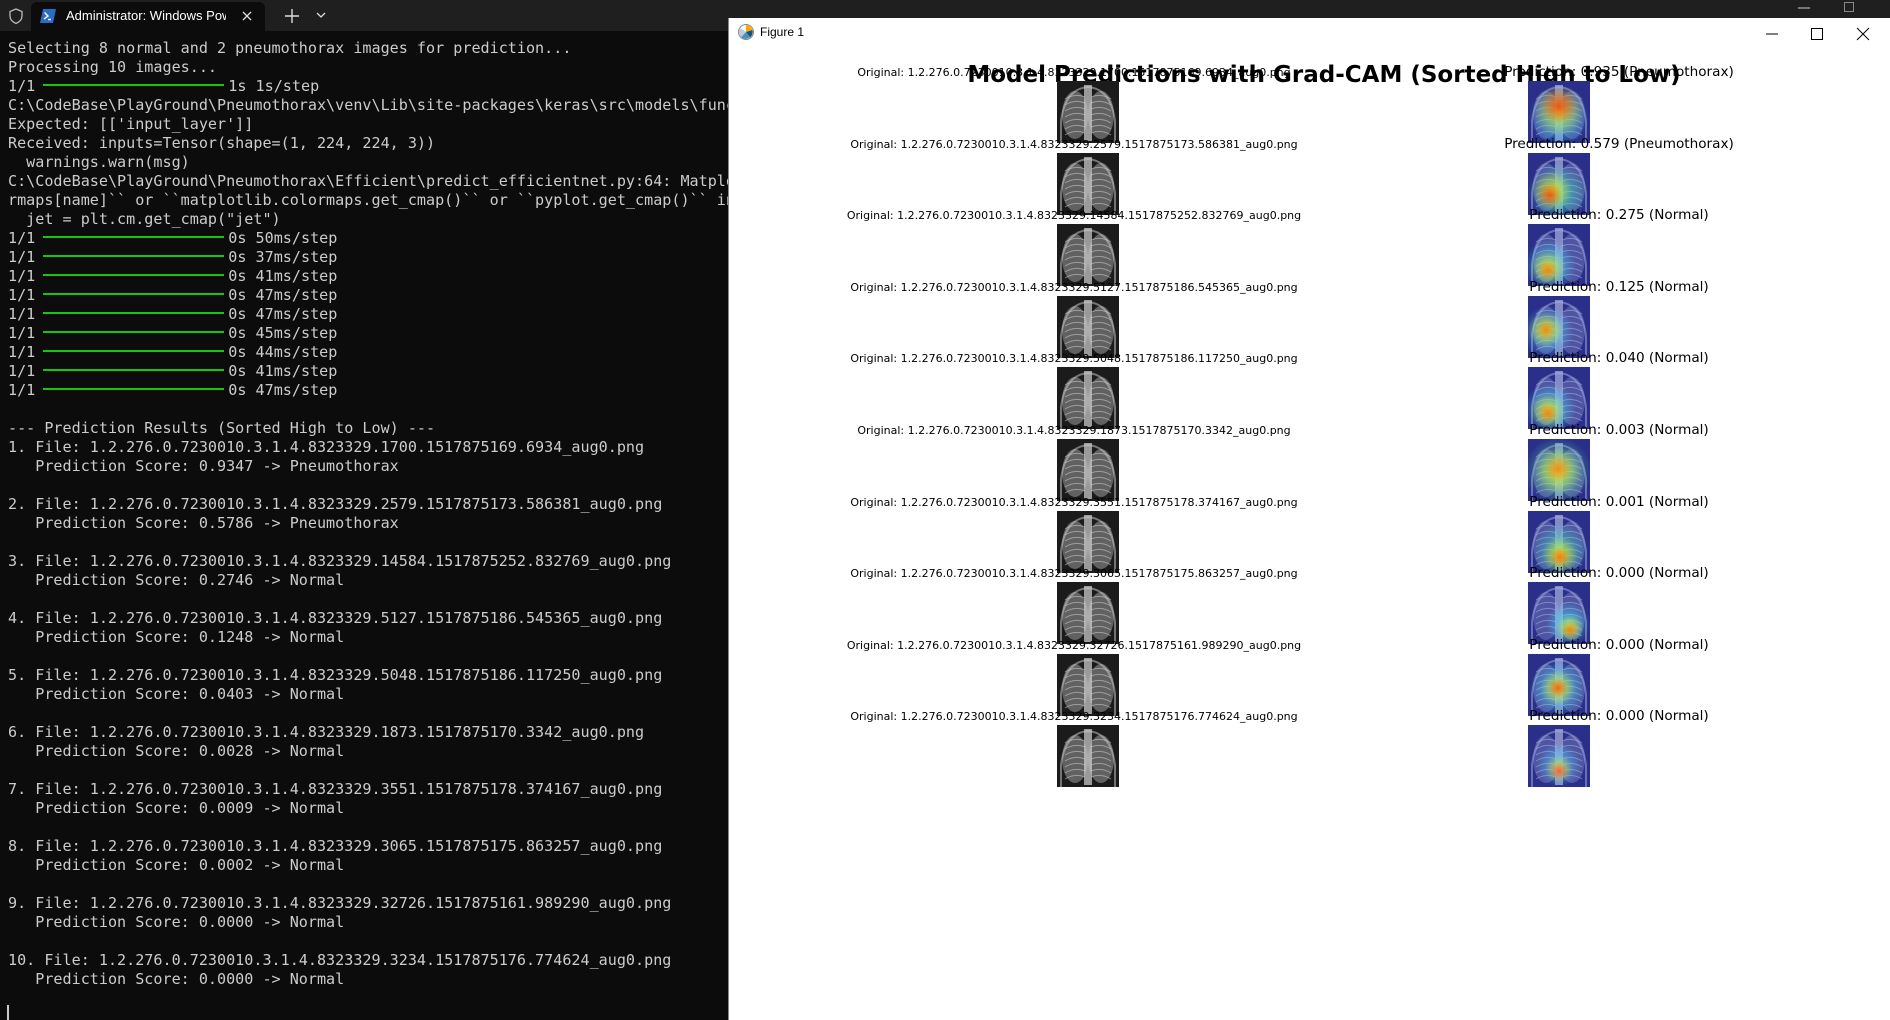 The image size is (1890, 1020). I want to click on progress-rate: 41ms/step, so click(296, 371).